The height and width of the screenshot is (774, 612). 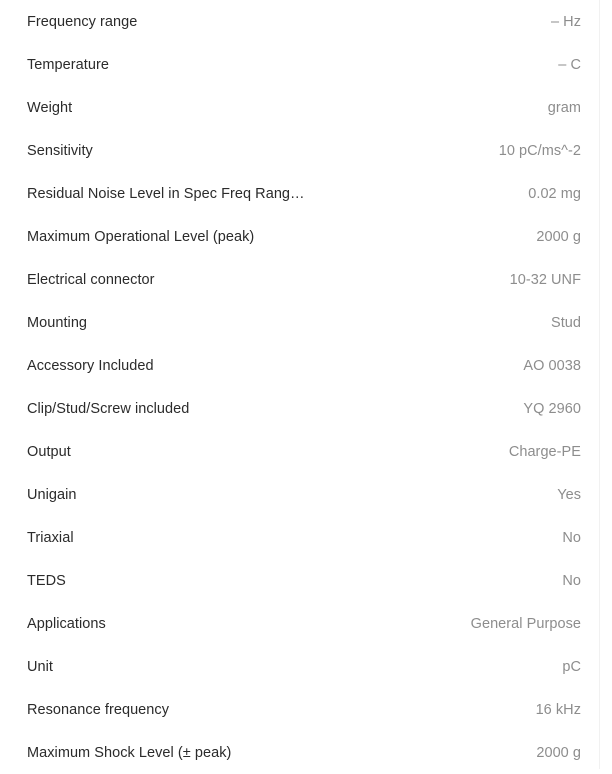 What do you see at coordinates (552, 365) in the screenshot?
I see `spec-row-value: AO 0038` at bounding box center [552, 365].